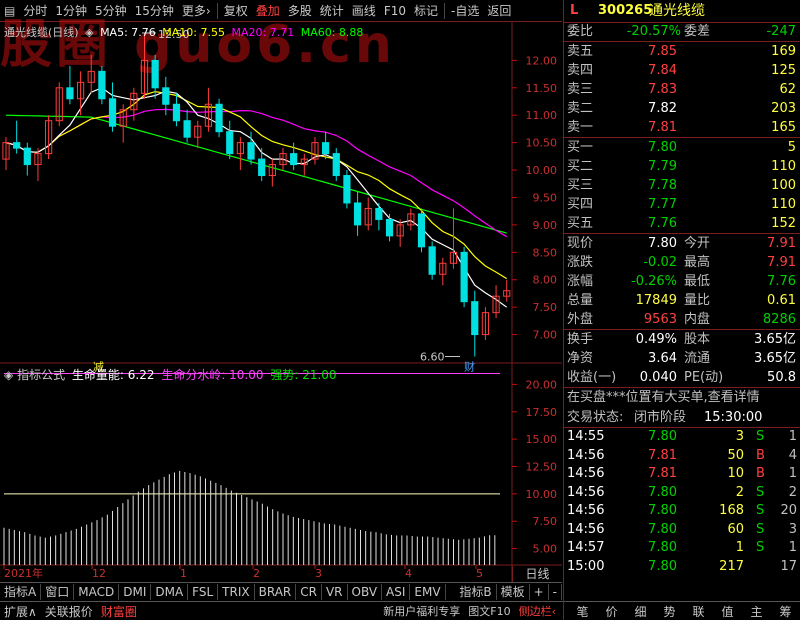  What do you see at coordinates (595, 417) in the screenshot?
I see `trade-status-label: 交易状态:` at bounding box center [595, 417].